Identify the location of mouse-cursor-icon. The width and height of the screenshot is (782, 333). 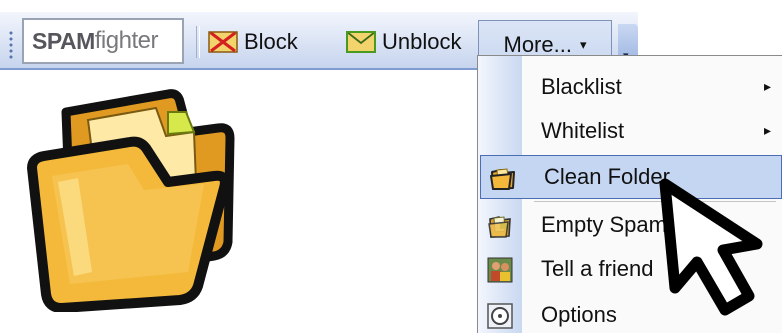
(711, 247).